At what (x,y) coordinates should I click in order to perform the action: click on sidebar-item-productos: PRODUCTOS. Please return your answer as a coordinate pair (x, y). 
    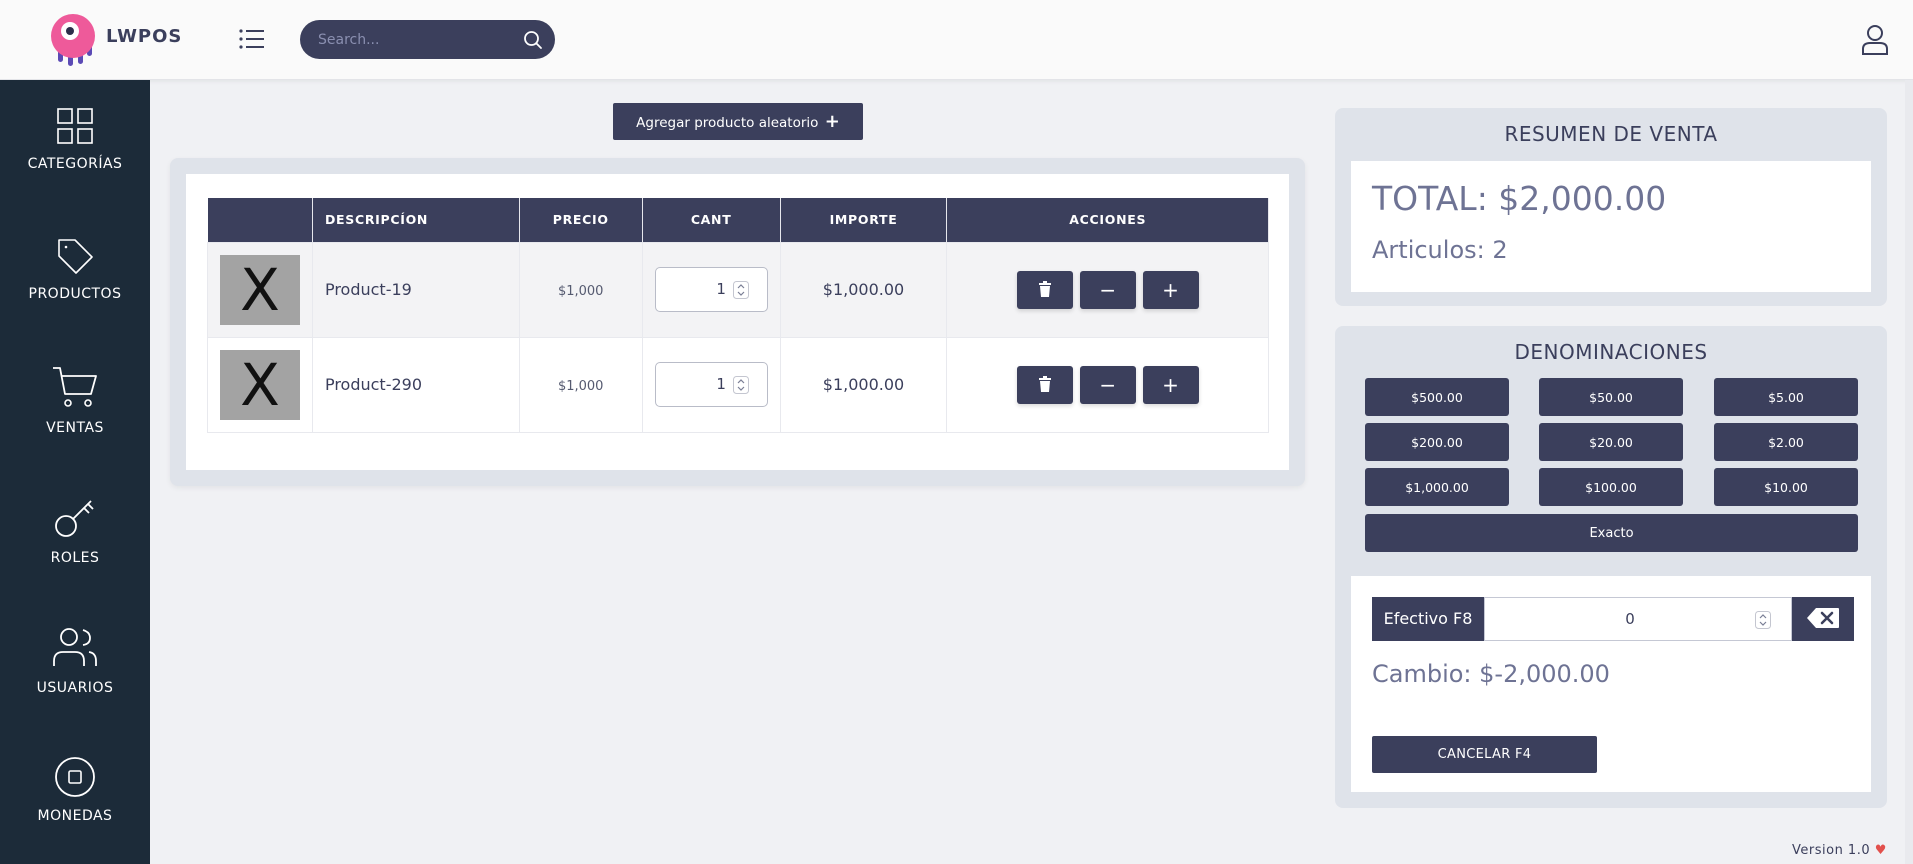
    Looking at the image, I should click on (75, 291).